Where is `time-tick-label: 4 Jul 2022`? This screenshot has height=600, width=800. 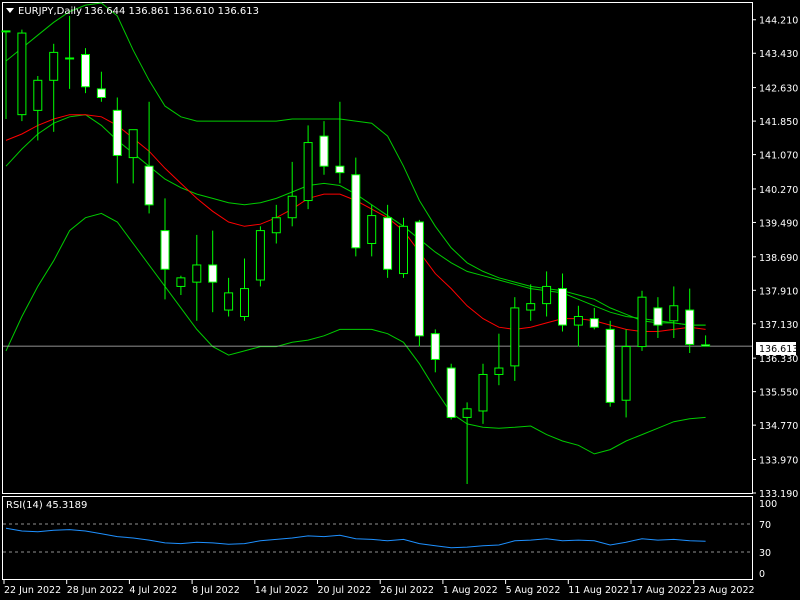
time-tick-label: 4 Jul 2022 is located at coordinates (153, 590).